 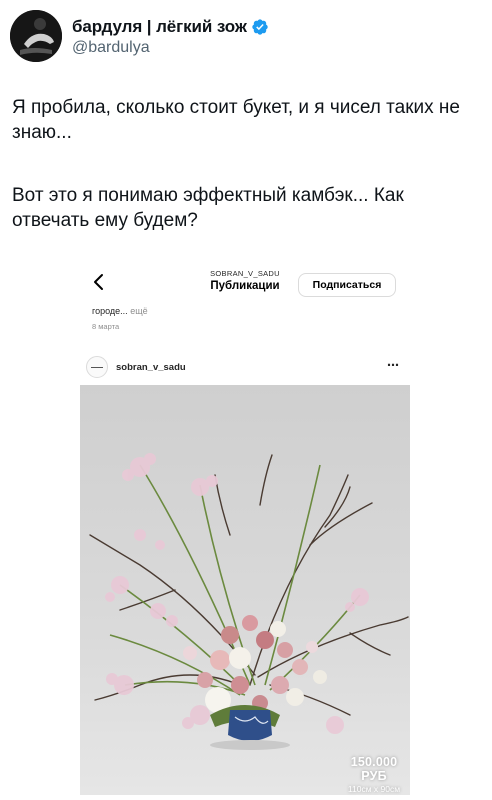 I want to click on ig-post-header: sobran_v_sadu ⋯, so click(x=246, y=367).